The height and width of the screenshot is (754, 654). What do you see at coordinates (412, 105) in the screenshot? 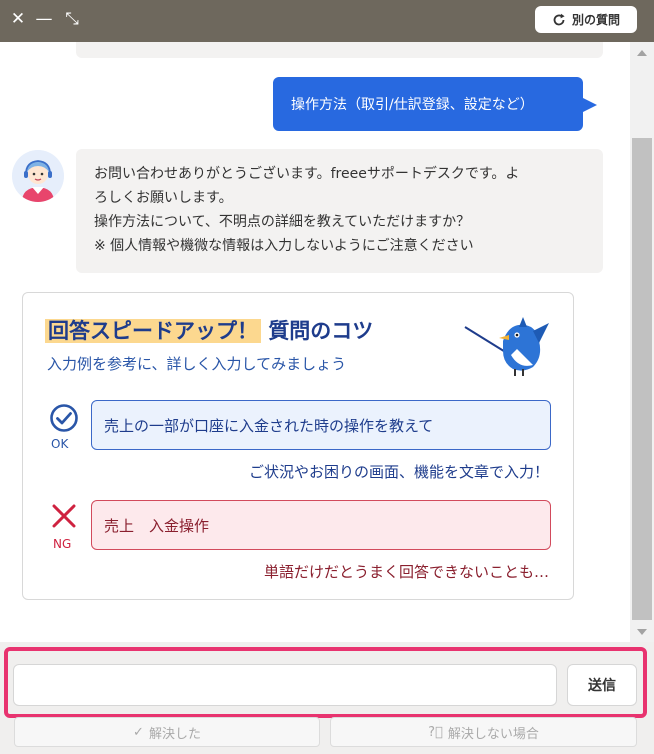
I see `user-message-text: 操作方法（取引/仕訳登録、設定など）` at bounding box center [412, 105].